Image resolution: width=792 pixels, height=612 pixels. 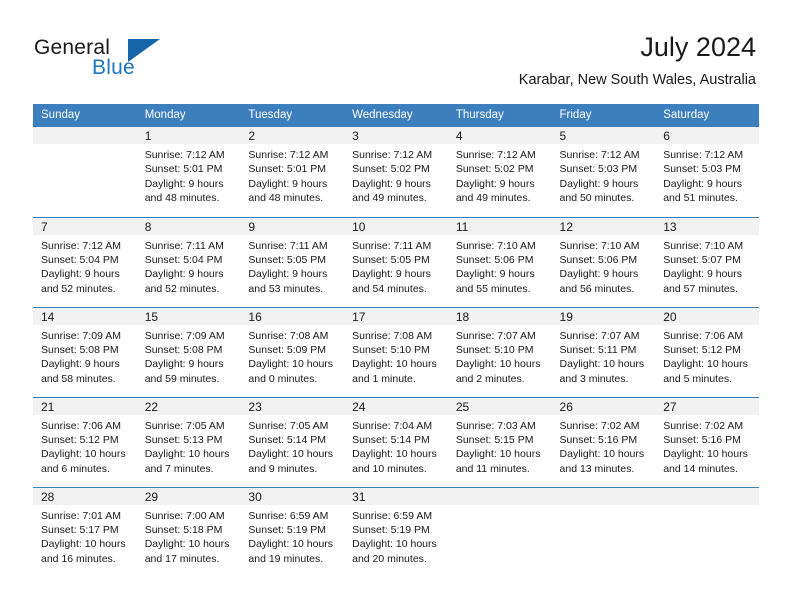 I want to click on day-number: 20, so click(x=707, y=316).